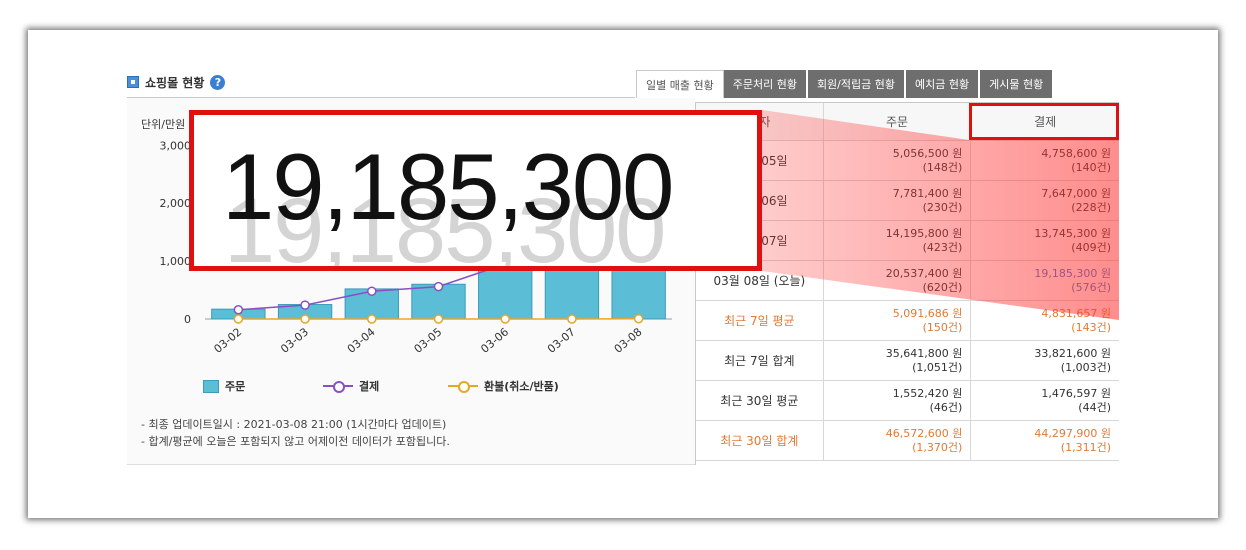  What do you see at coordinates (765, 84) in the screenshot?
I see `tab-order-processing: 주문처리 현황` at bounding box center [765, 84].